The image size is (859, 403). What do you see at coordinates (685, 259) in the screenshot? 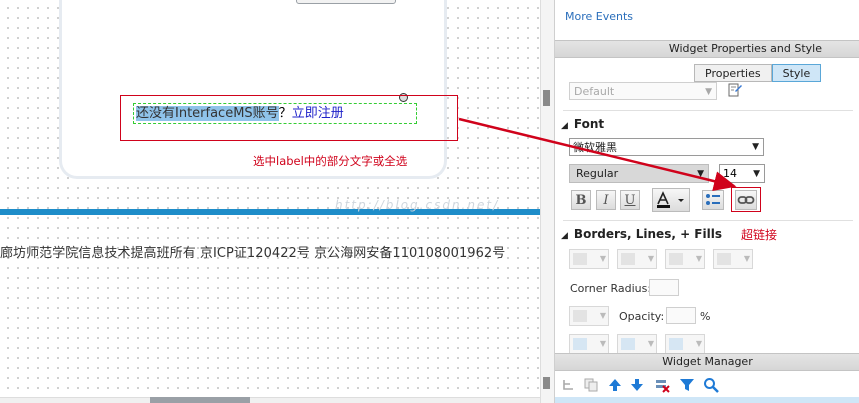
I see `line-style-button: ▼` at bounding box center [685, 259].